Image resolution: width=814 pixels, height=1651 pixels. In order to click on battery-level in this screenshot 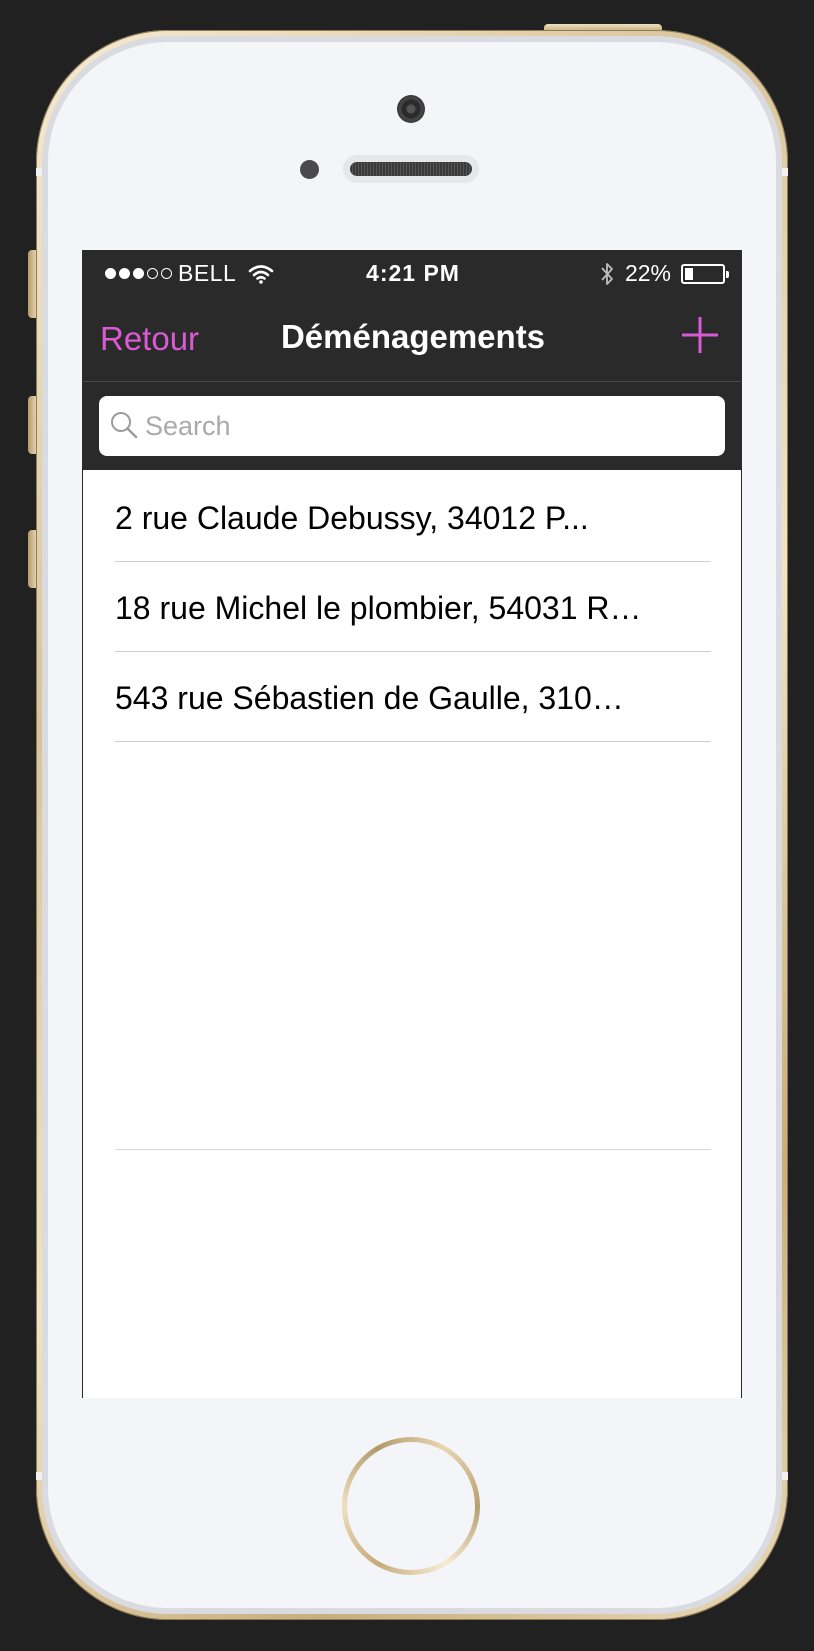, I will do `click(689, 273)`.